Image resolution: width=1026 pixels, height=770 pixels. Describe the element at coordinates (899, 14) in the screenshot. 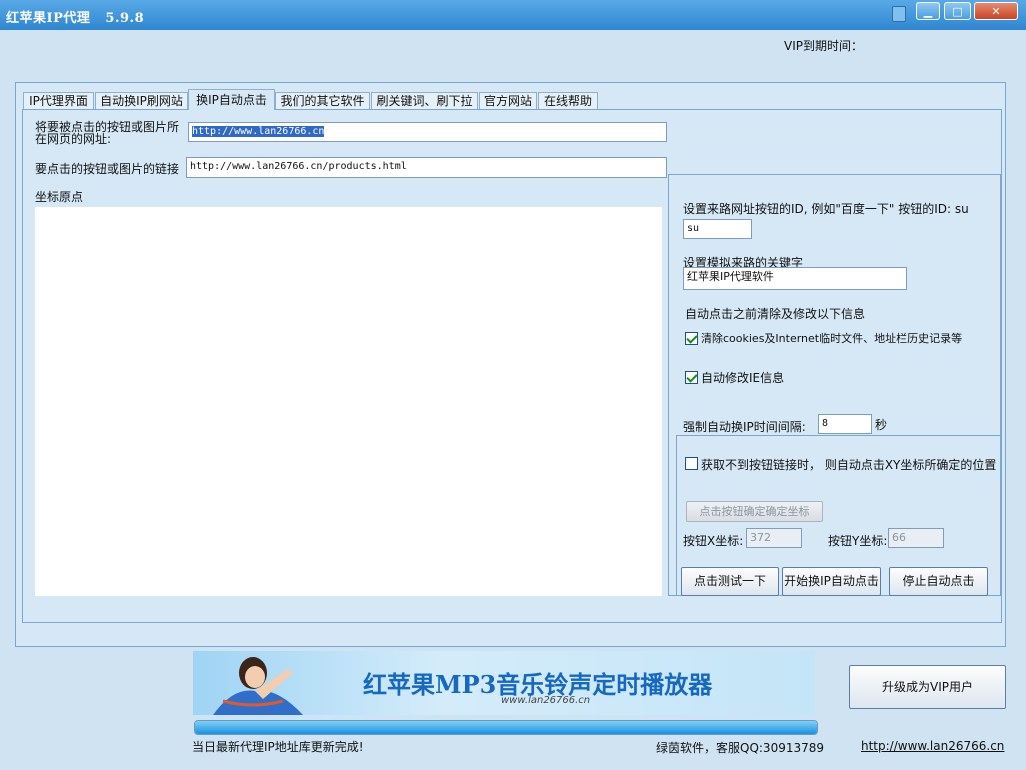

I see `shopping-bag-icon` at that location.